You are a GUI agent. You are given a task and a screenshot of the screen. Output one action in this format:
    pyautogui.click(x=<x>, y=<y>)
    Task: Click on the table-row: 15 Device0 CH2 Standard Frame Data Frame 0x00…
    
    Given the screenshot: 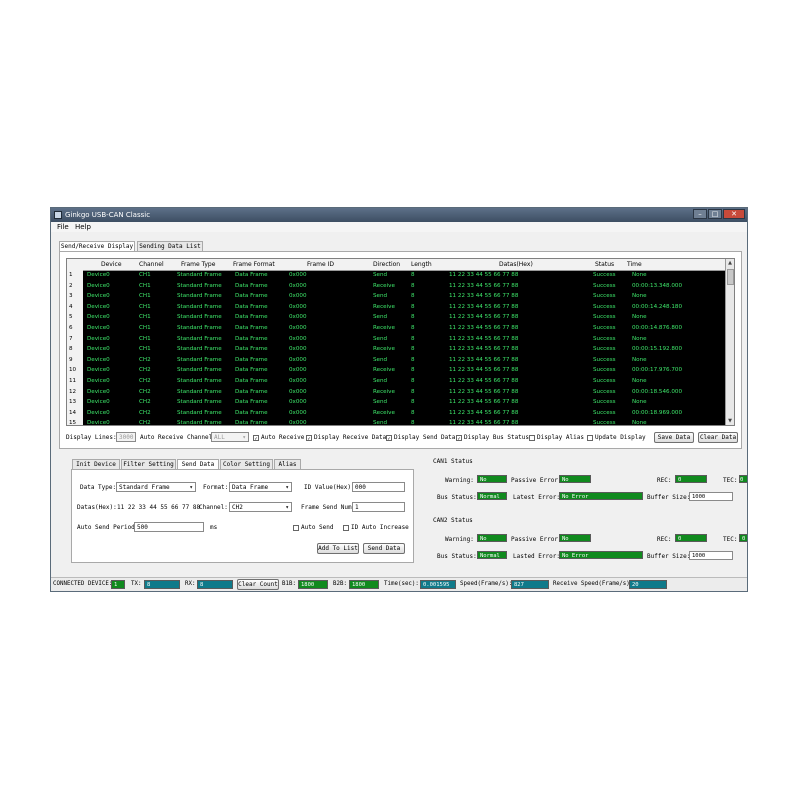 What is the action you would take?
    pyautogui.click(x=397, y=421)
    